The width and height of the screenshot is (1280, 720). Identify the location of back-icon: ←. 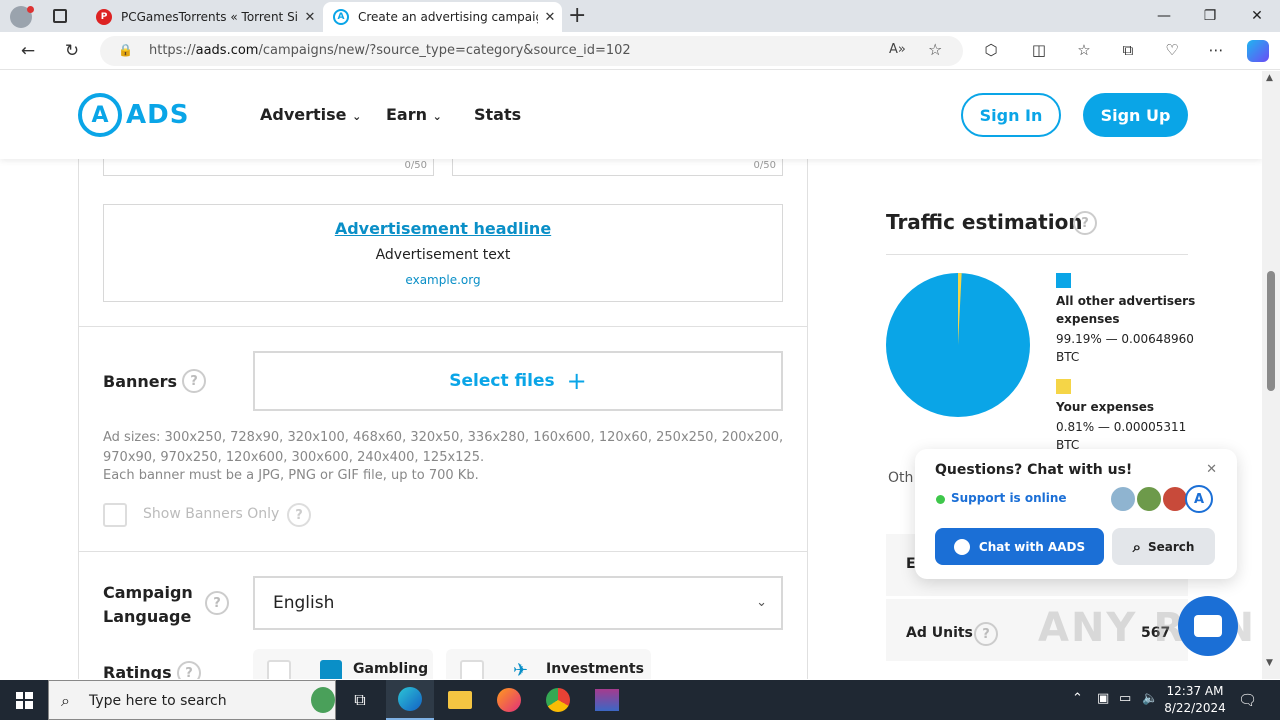
(28, 51).